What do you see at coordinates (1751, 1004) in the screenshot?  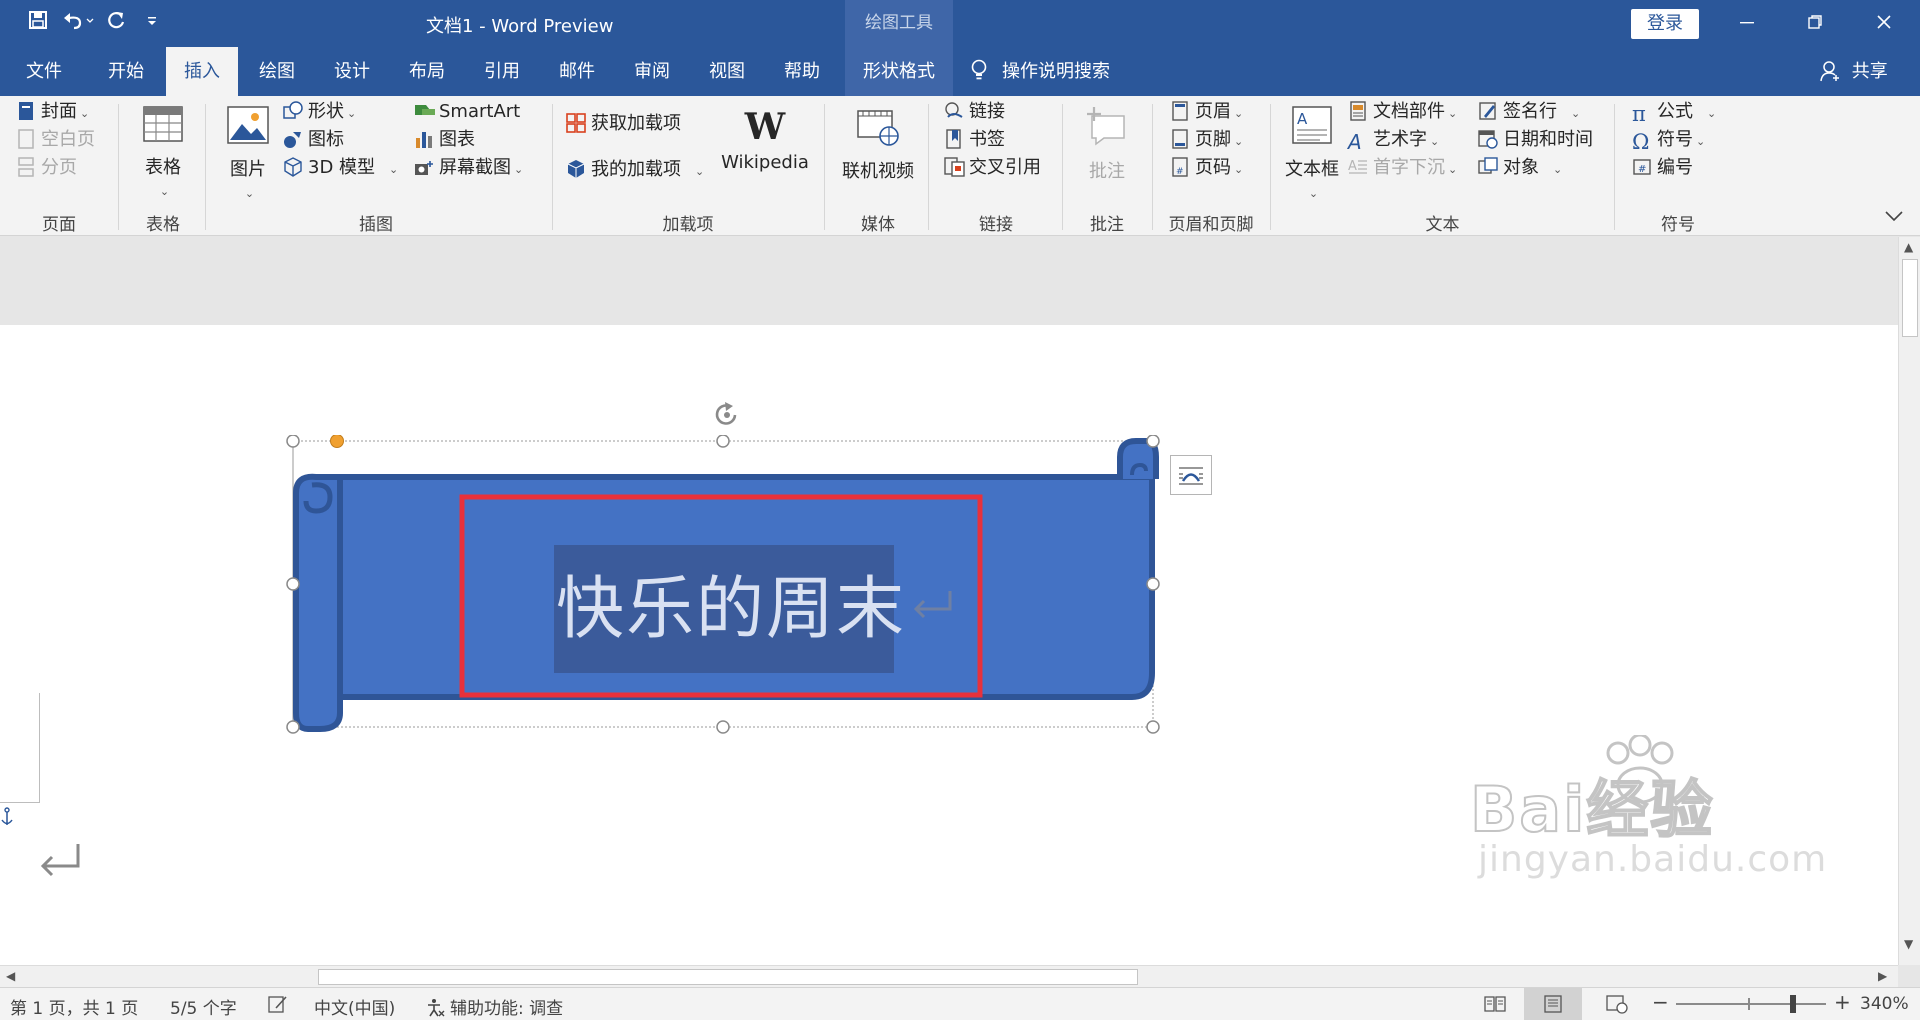 I see `zoom-slider` at bounding box center [1751, 1004].